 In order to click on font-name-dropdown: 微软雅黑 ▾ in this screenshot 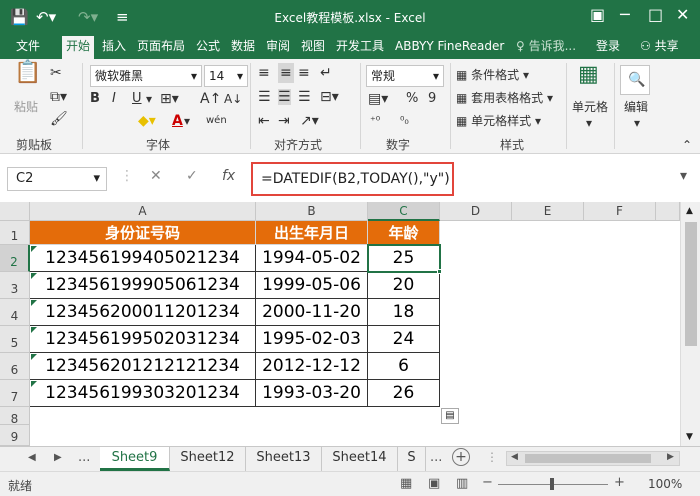, I will do `click(146, 76)`.